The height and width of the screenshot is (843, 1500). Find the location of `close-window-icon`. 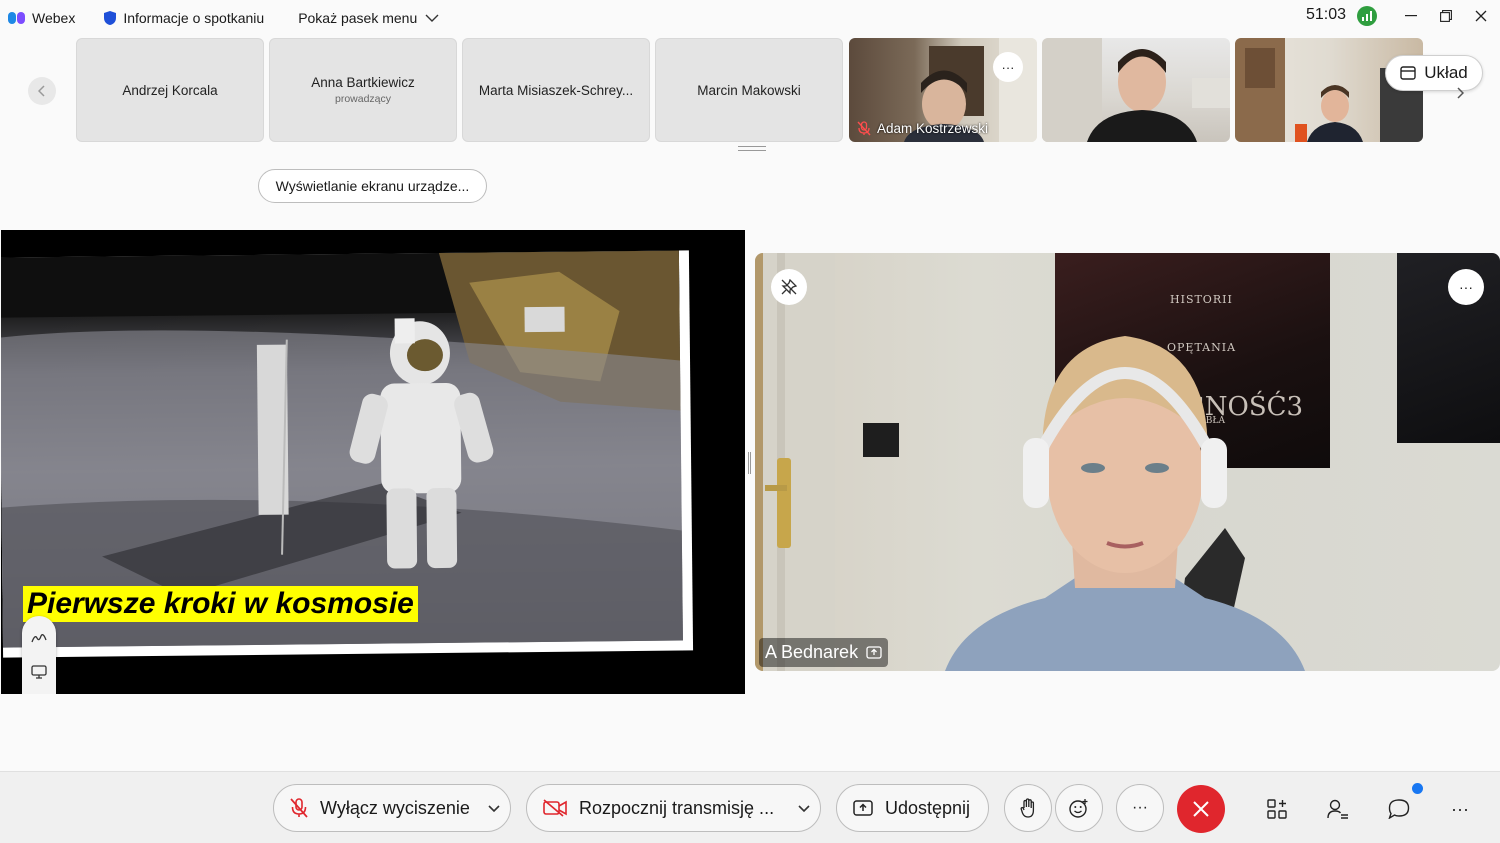

close-window-icon is located at coordinates (1481, 16).